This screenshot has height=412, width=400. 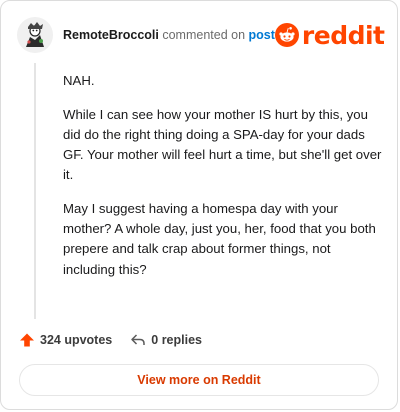 I want to click on action-text: commented on, so click(x=204, y=35).